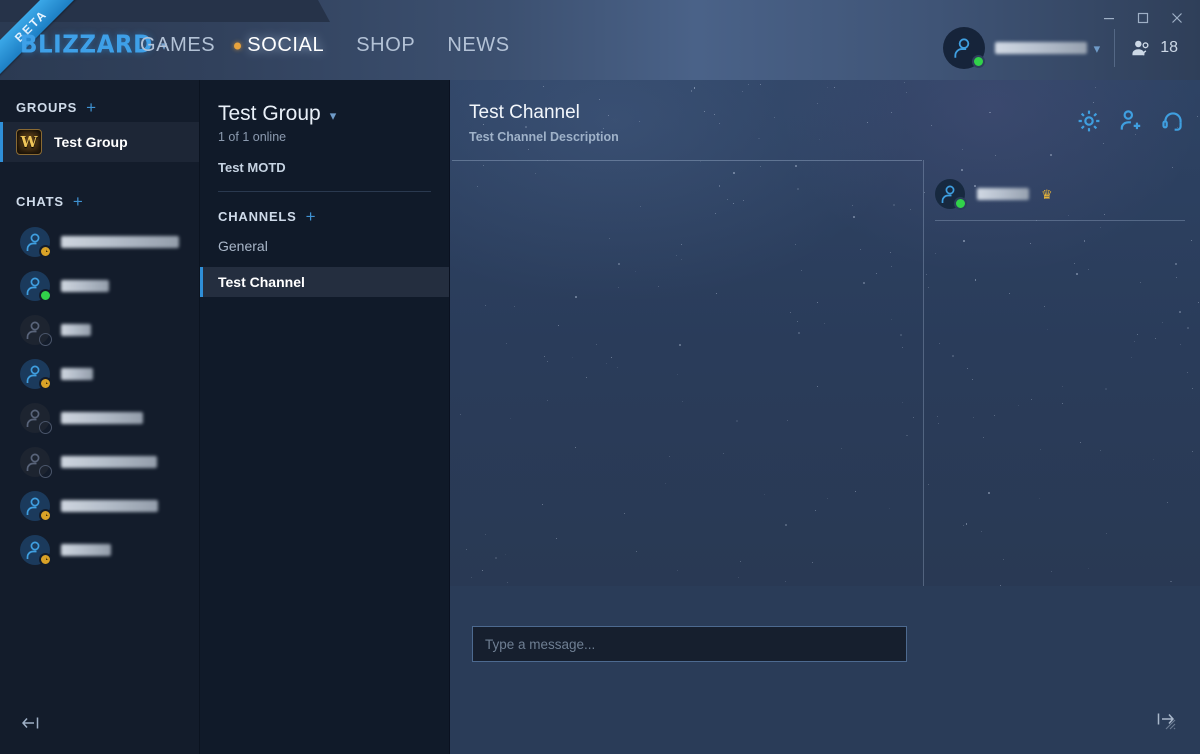 This screenshot has height=754, width=1200. I want to click on main-nav: GAMES SOCIAL SHOP NEWS, so click(325, 45).